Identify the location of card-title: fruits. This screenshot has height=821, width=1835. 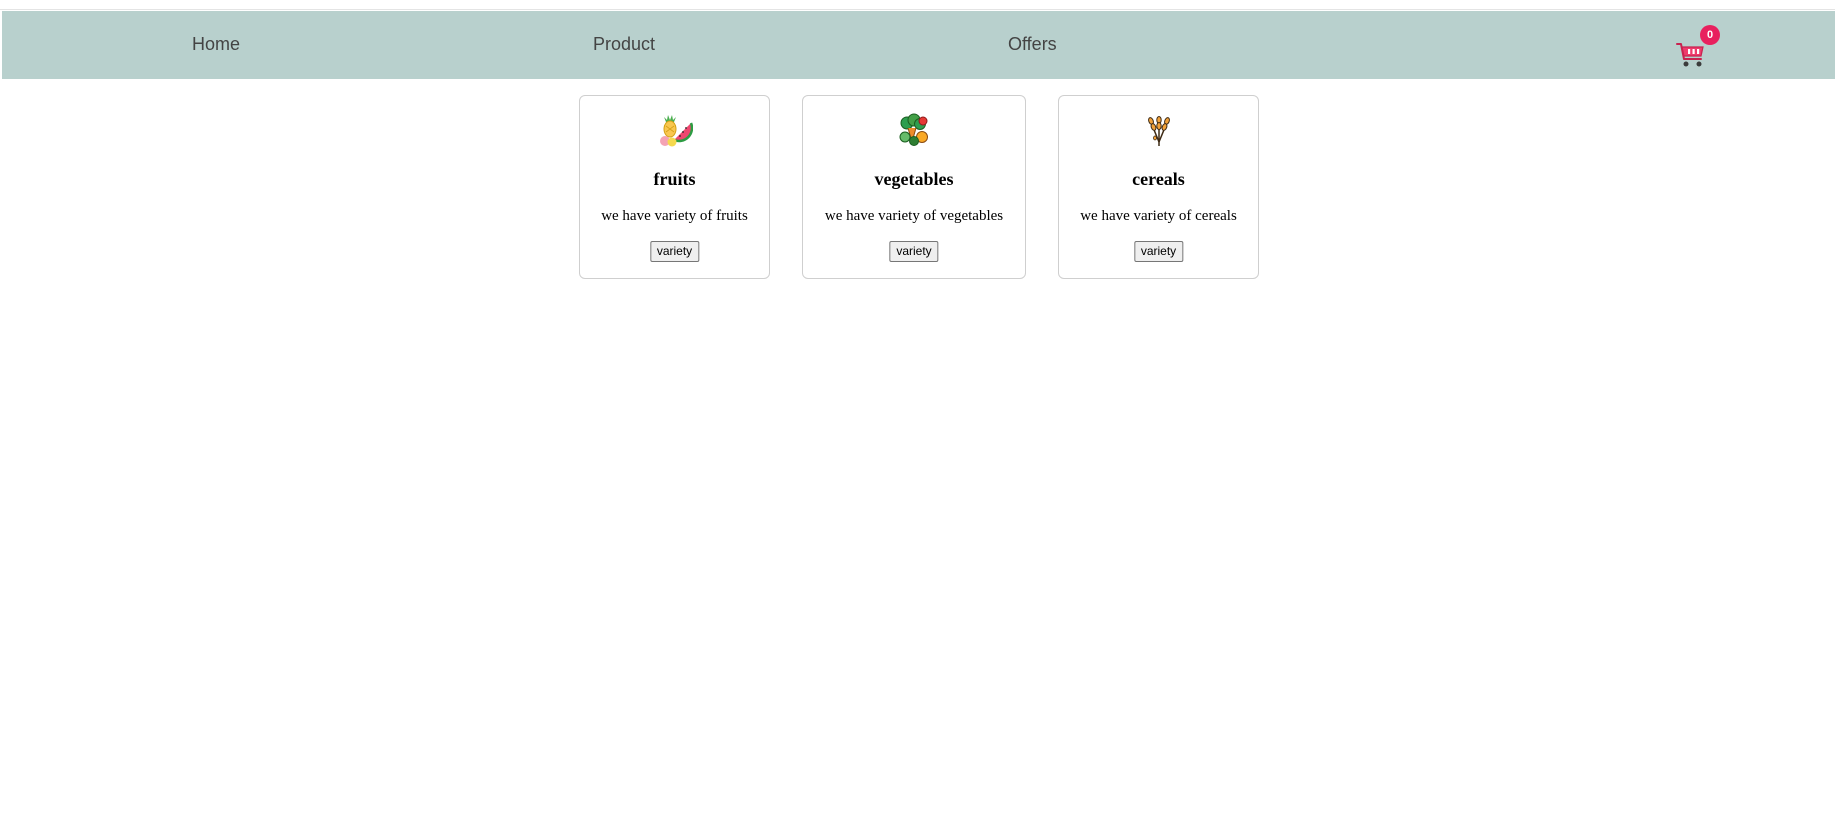
(674, 179).